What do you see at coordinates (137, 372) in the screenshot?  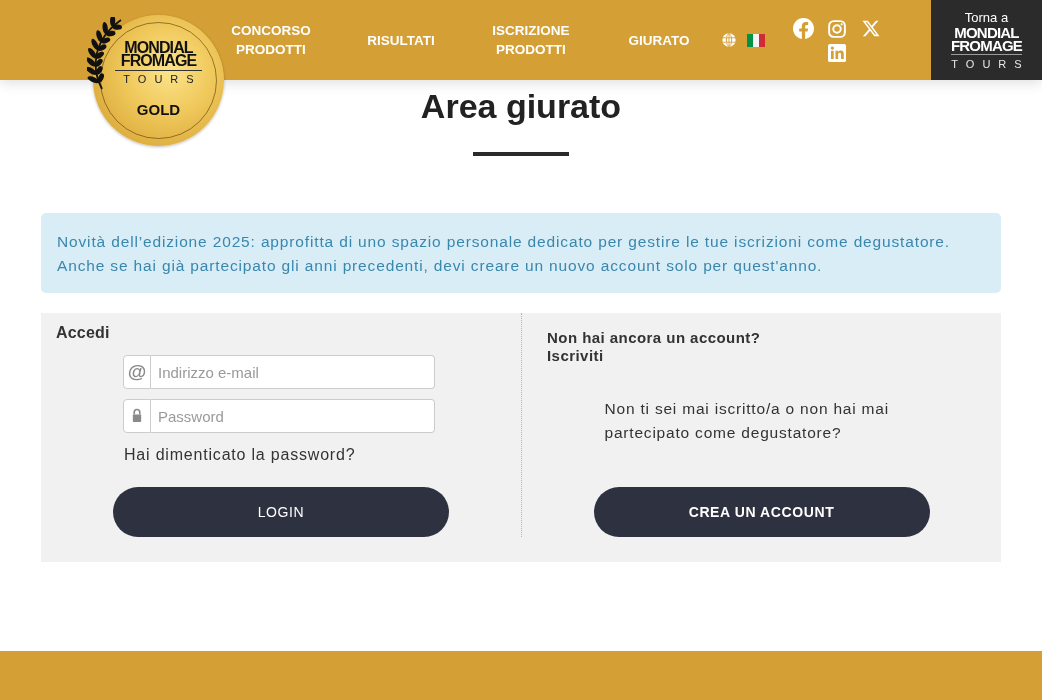 I see `at-sign-icon: @` at bounding box center [137, 372].